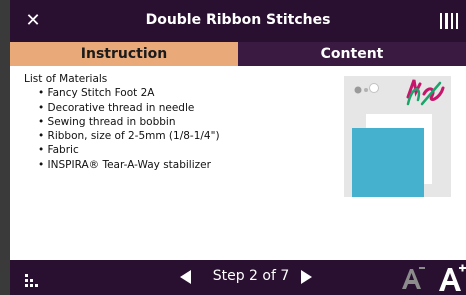 The image size is (466, 295). Describe the element at coordinates (449, 21) in the screenshot. I see `menu-icon` at that location.